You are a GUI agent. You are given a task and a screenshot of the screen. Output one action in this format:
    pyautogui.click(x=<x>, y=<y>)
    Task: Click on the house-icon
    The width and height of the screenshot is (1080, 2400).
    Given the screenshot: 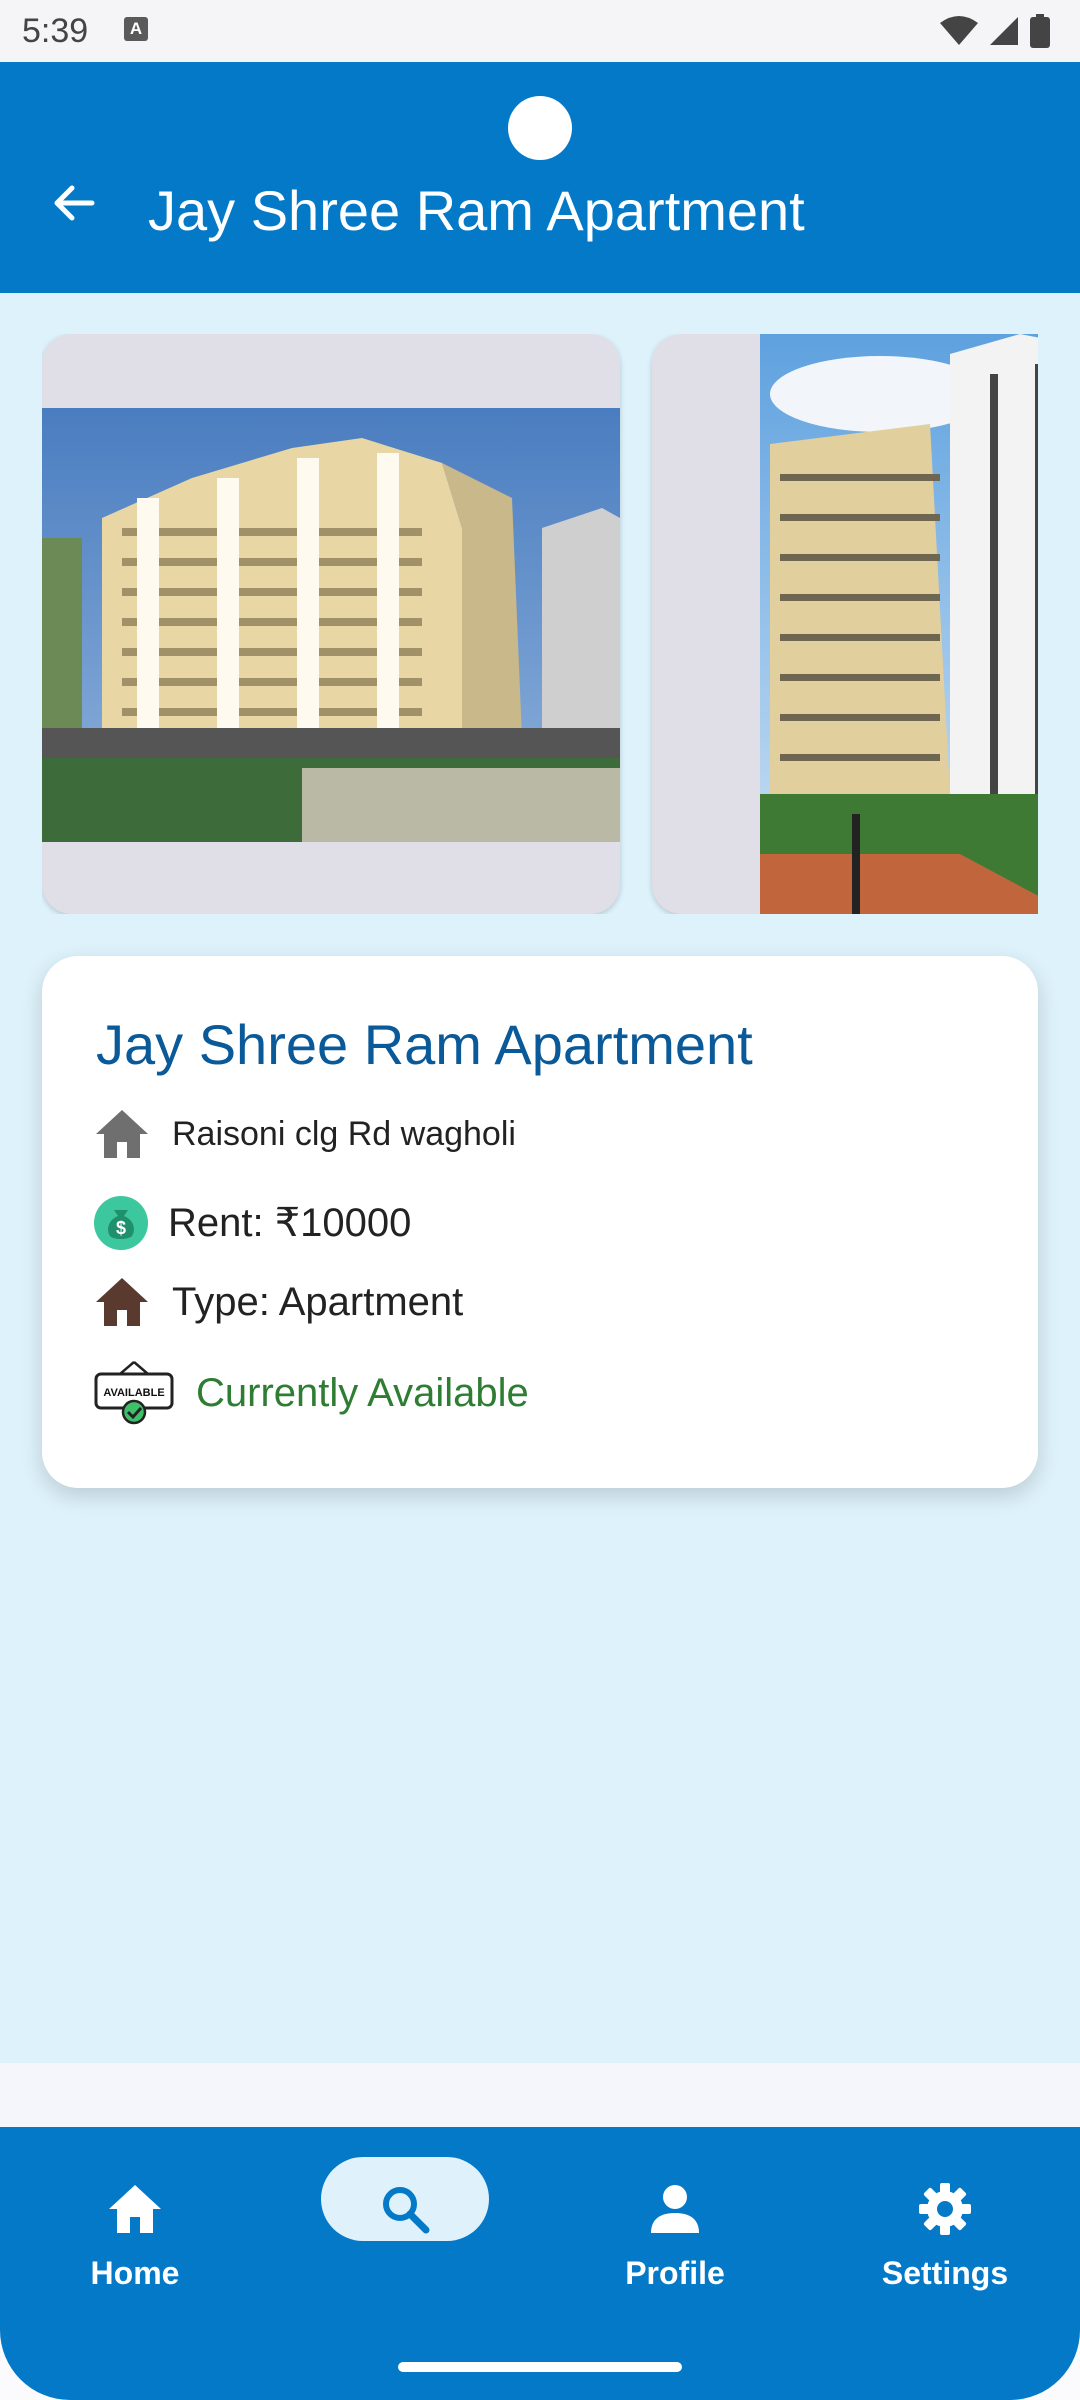 What is the action you would take?
    pyautogui.click(x=122, y=1302)
    